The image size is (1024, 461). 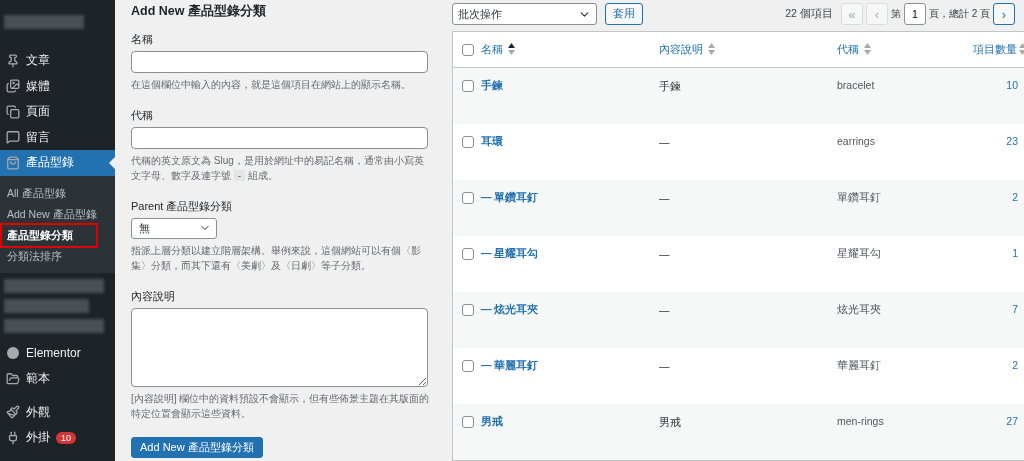 I want to click on column-header: 名稱, so click(x=492, y=50).